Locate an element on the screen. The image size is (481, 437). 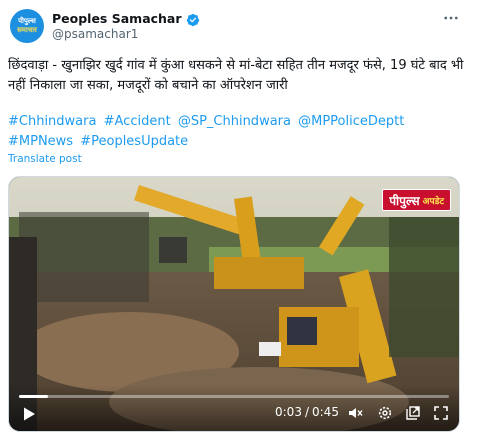
watermark-sub-text: अपडेट is located at coordinates (433, 201).